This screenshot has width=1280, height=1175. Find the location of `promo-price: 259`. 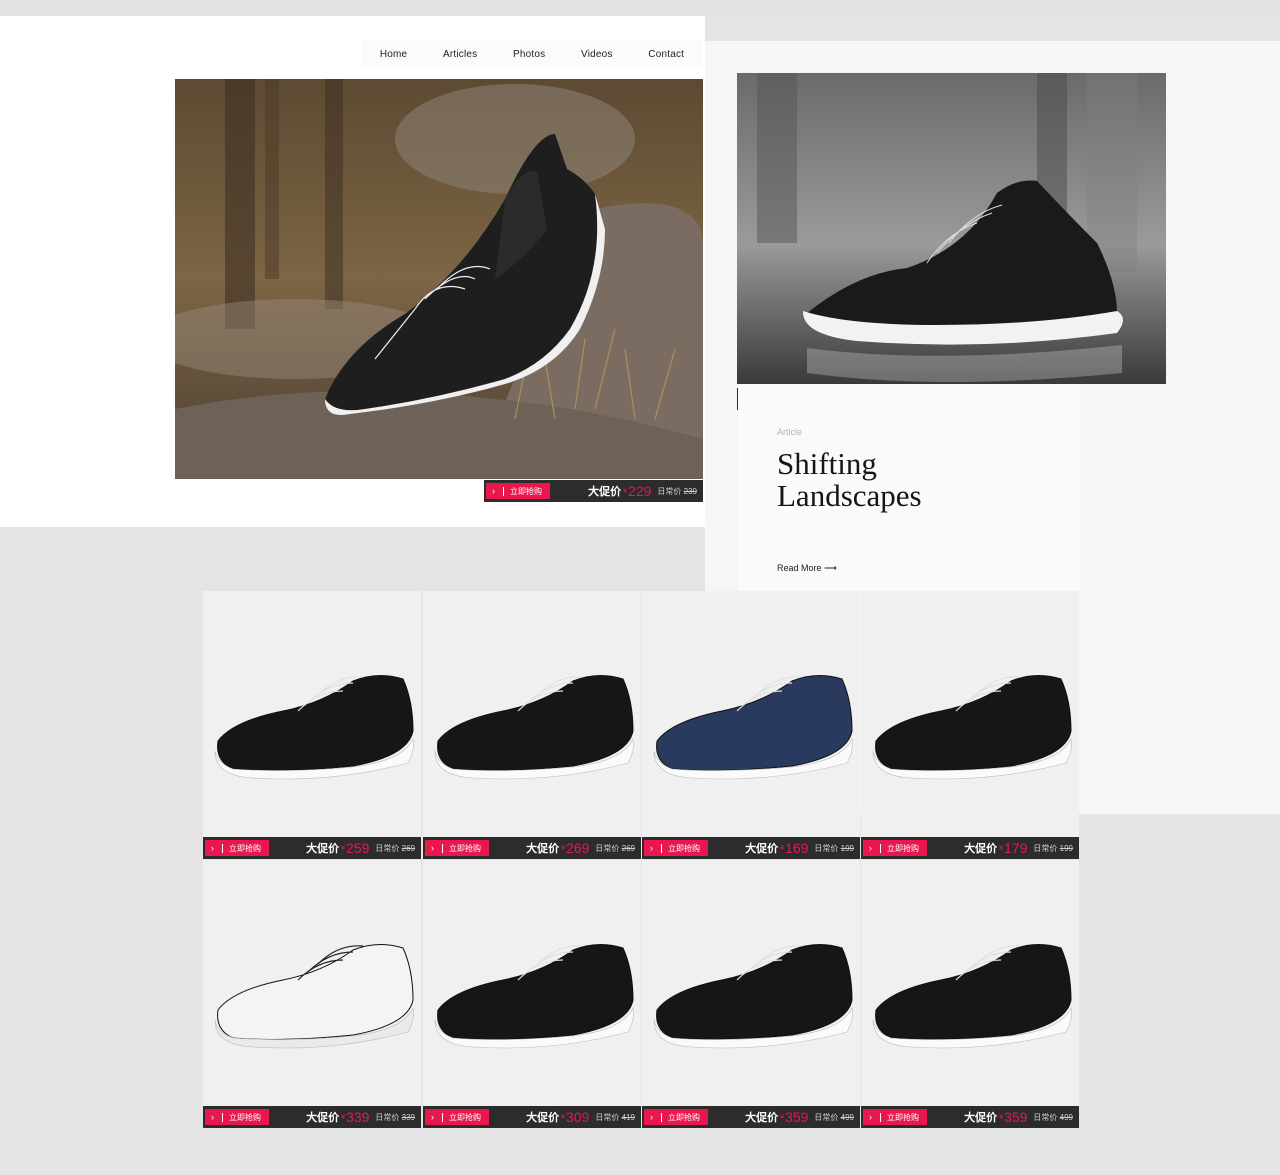

promo-price: 259 is located at coordinates (358, 848).